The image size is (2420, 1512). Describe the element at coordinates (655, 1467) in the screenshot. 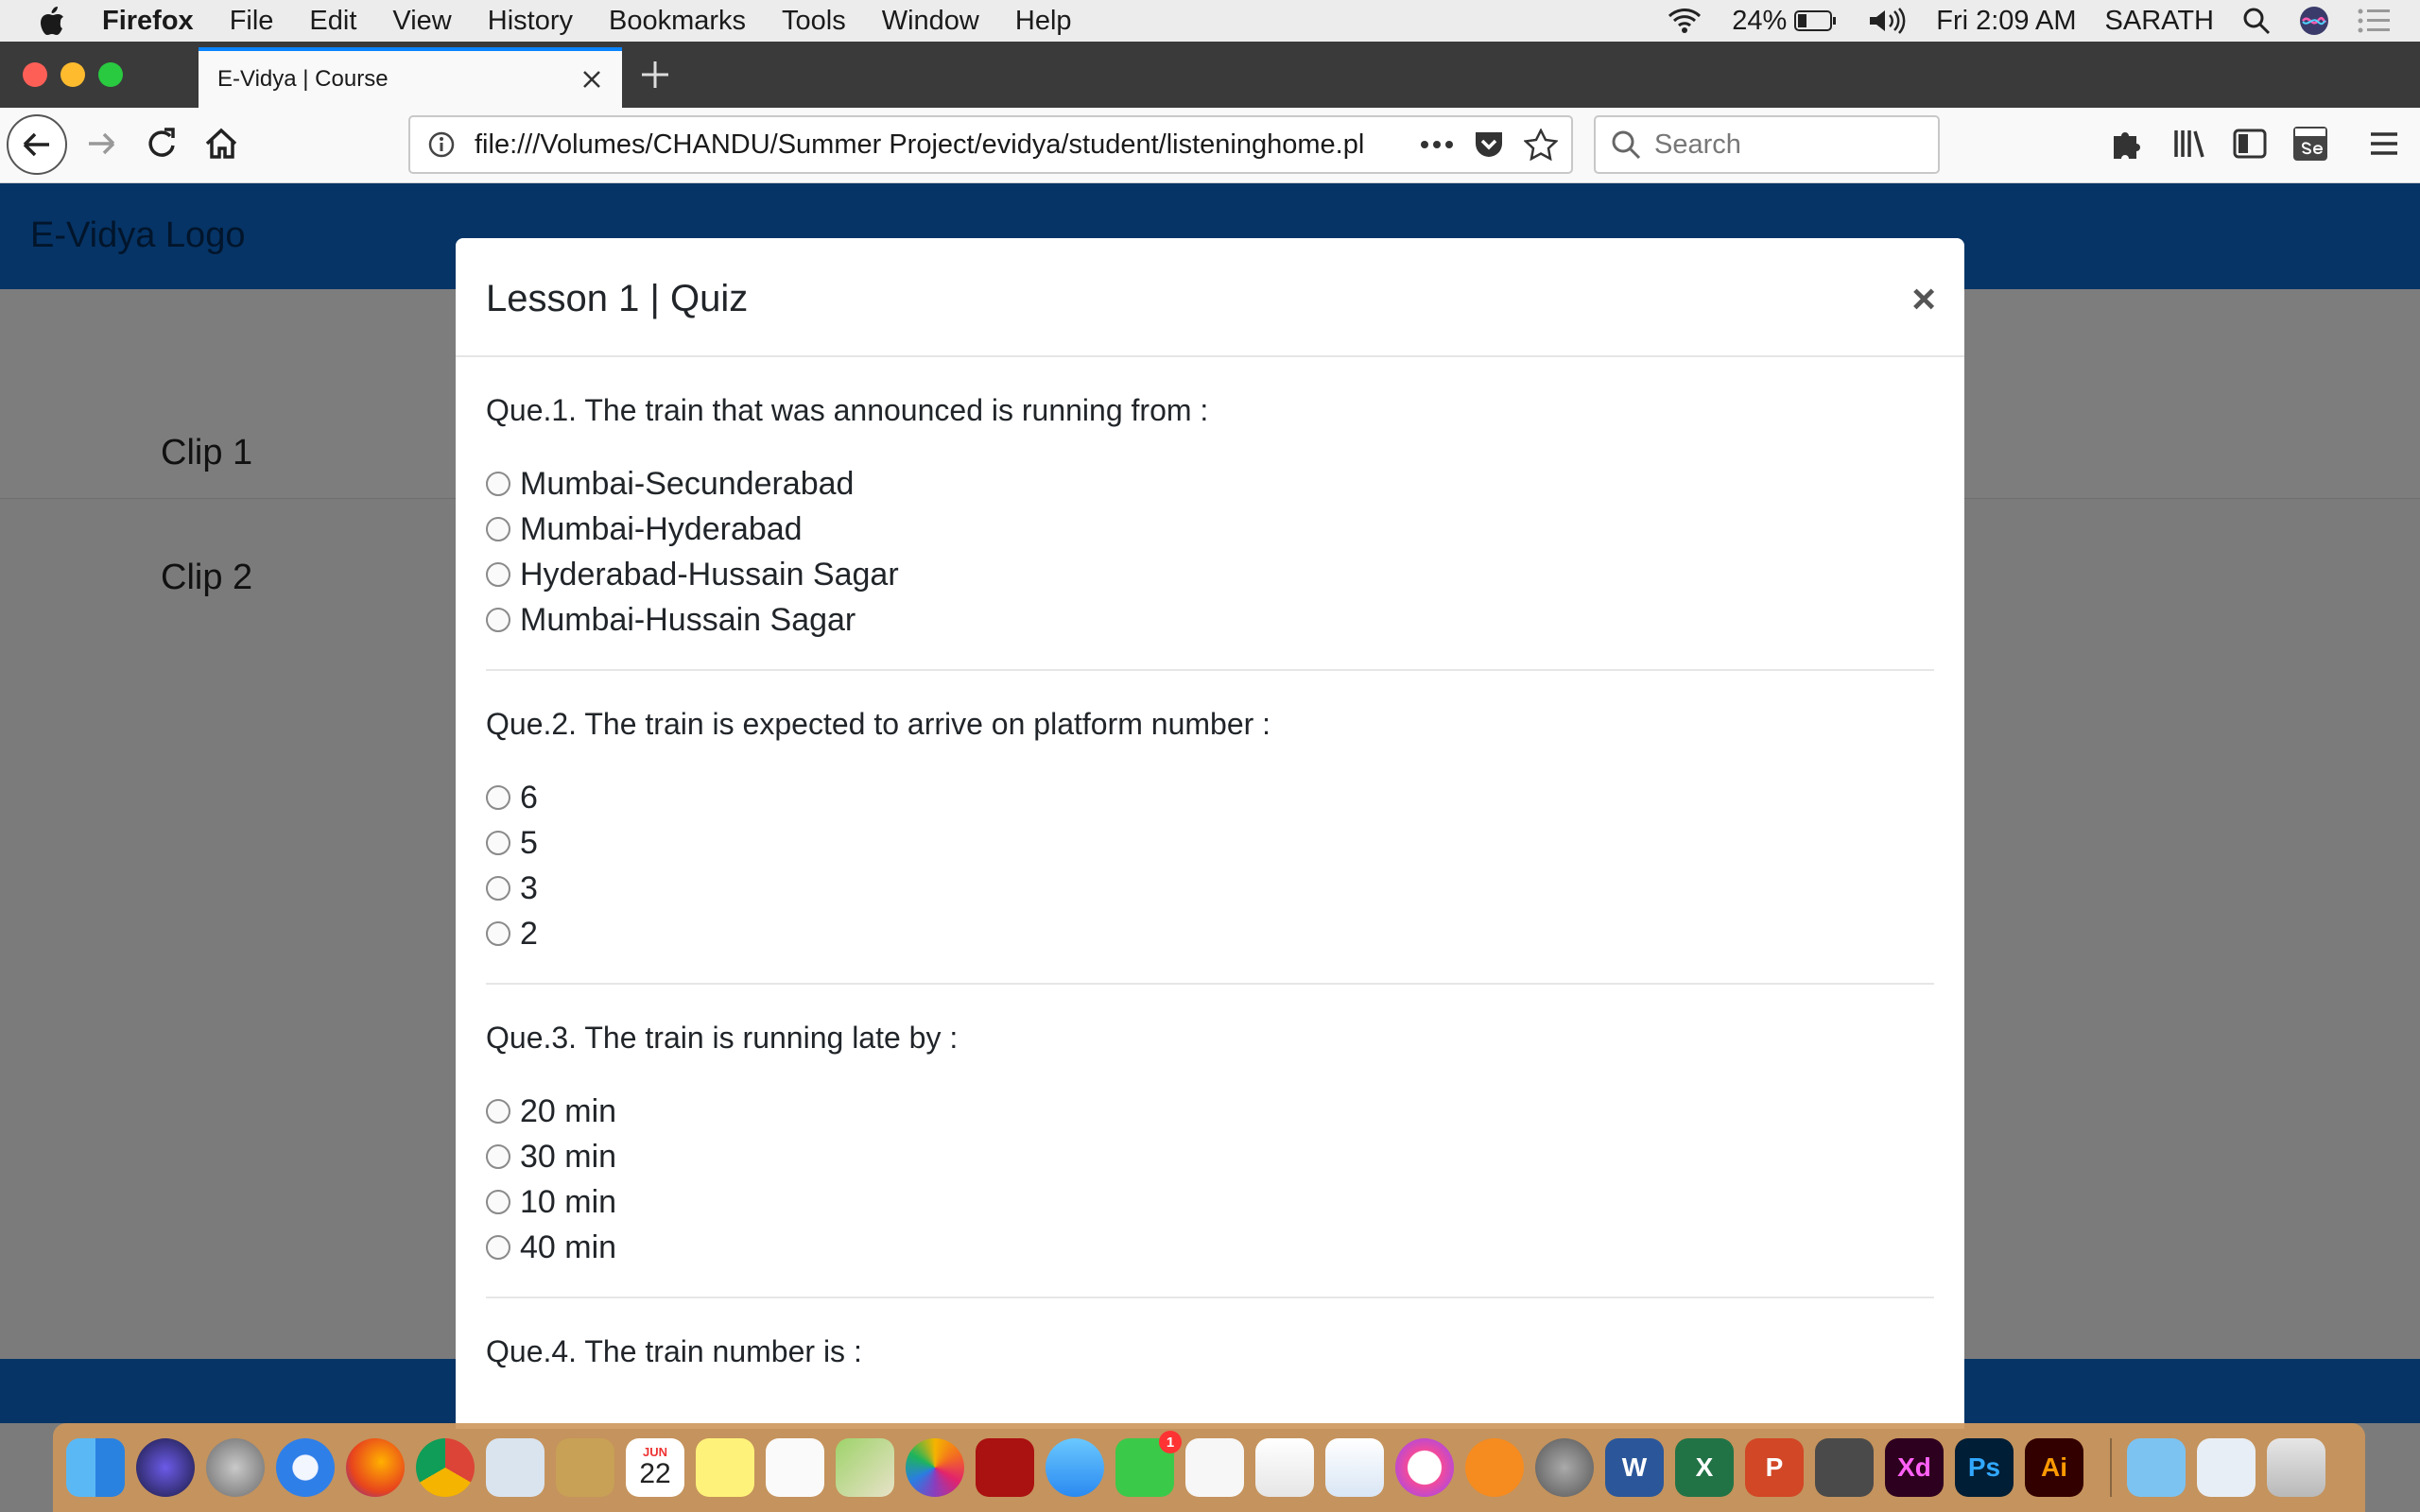

I see `calendar-icon: JUN 22` at that location.